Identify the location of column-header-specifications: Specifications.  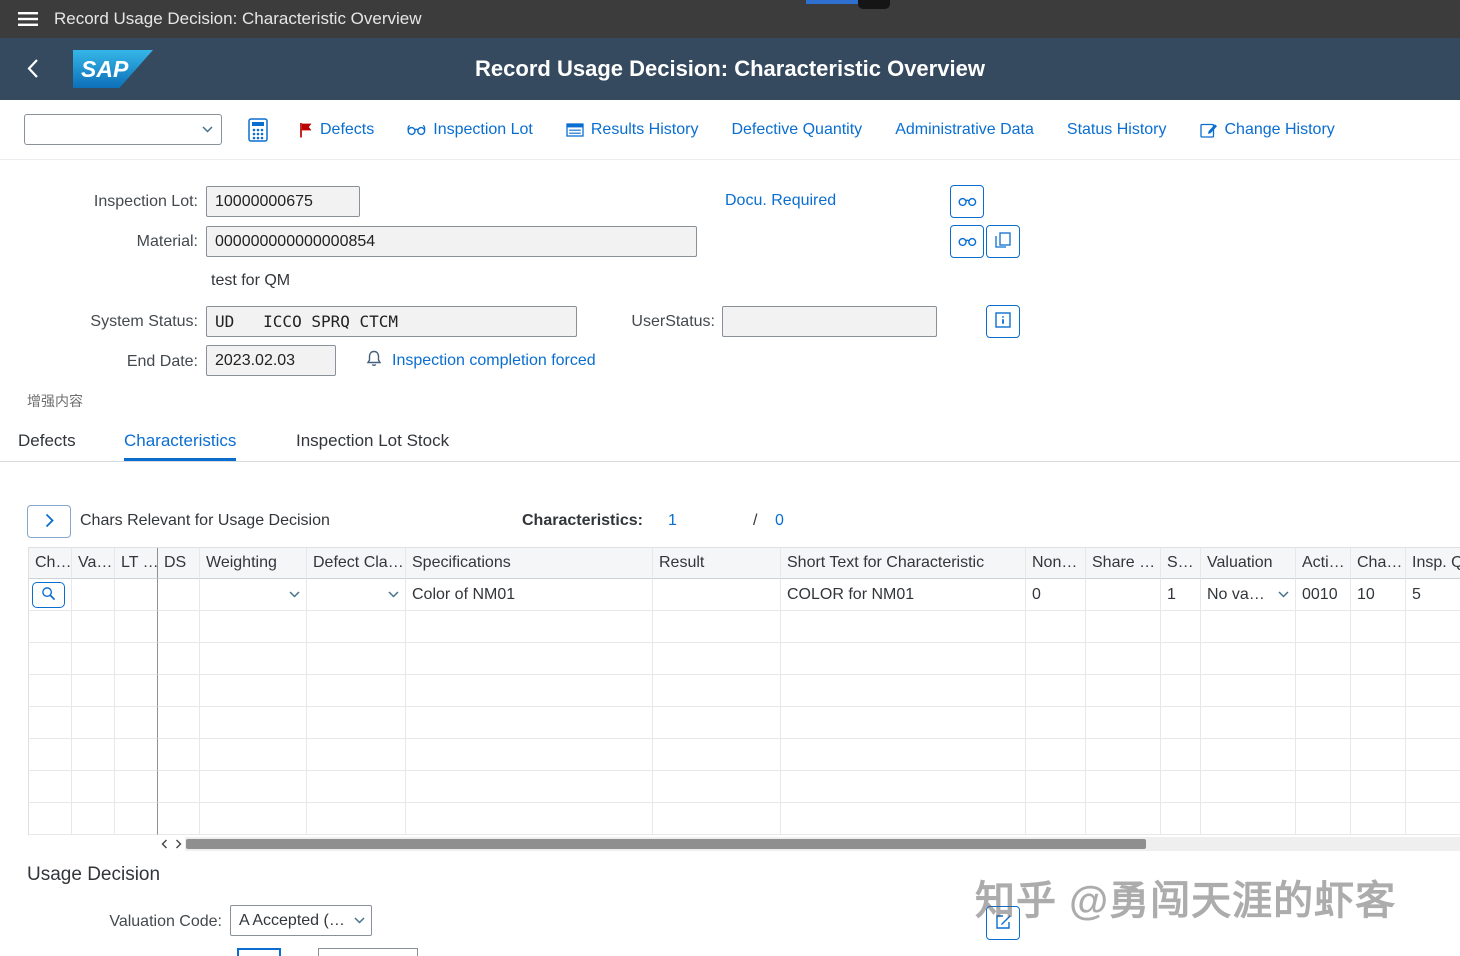
(529, 563).